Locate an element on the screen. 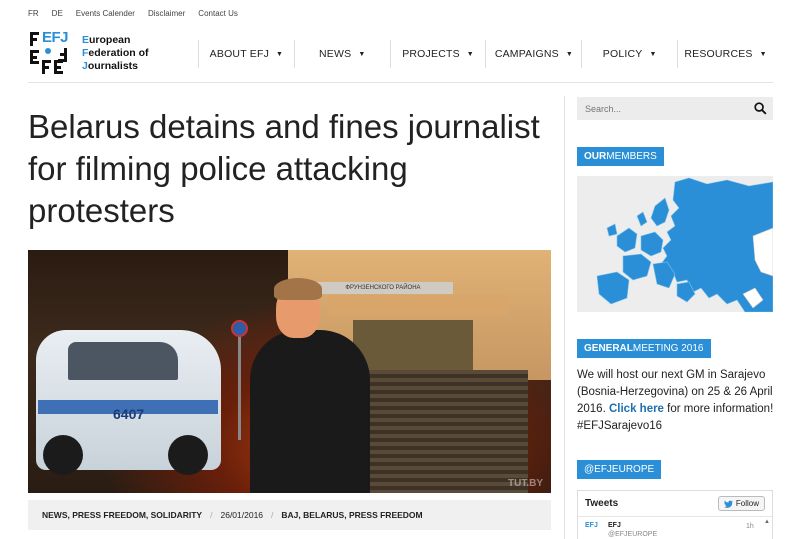 The image size is (800, 539). logo-line-2: ederation of is located at coordinates (118, 53).